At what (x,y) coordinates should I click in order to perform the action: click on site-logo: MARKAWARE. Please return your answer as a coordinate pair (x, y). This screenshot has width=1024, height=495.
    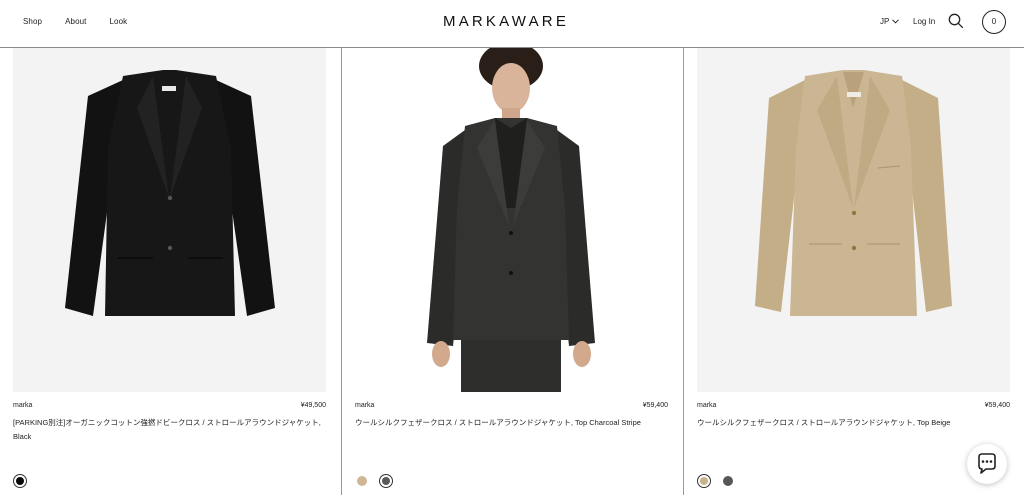
    Looking at the image, I should click on (506, 21).